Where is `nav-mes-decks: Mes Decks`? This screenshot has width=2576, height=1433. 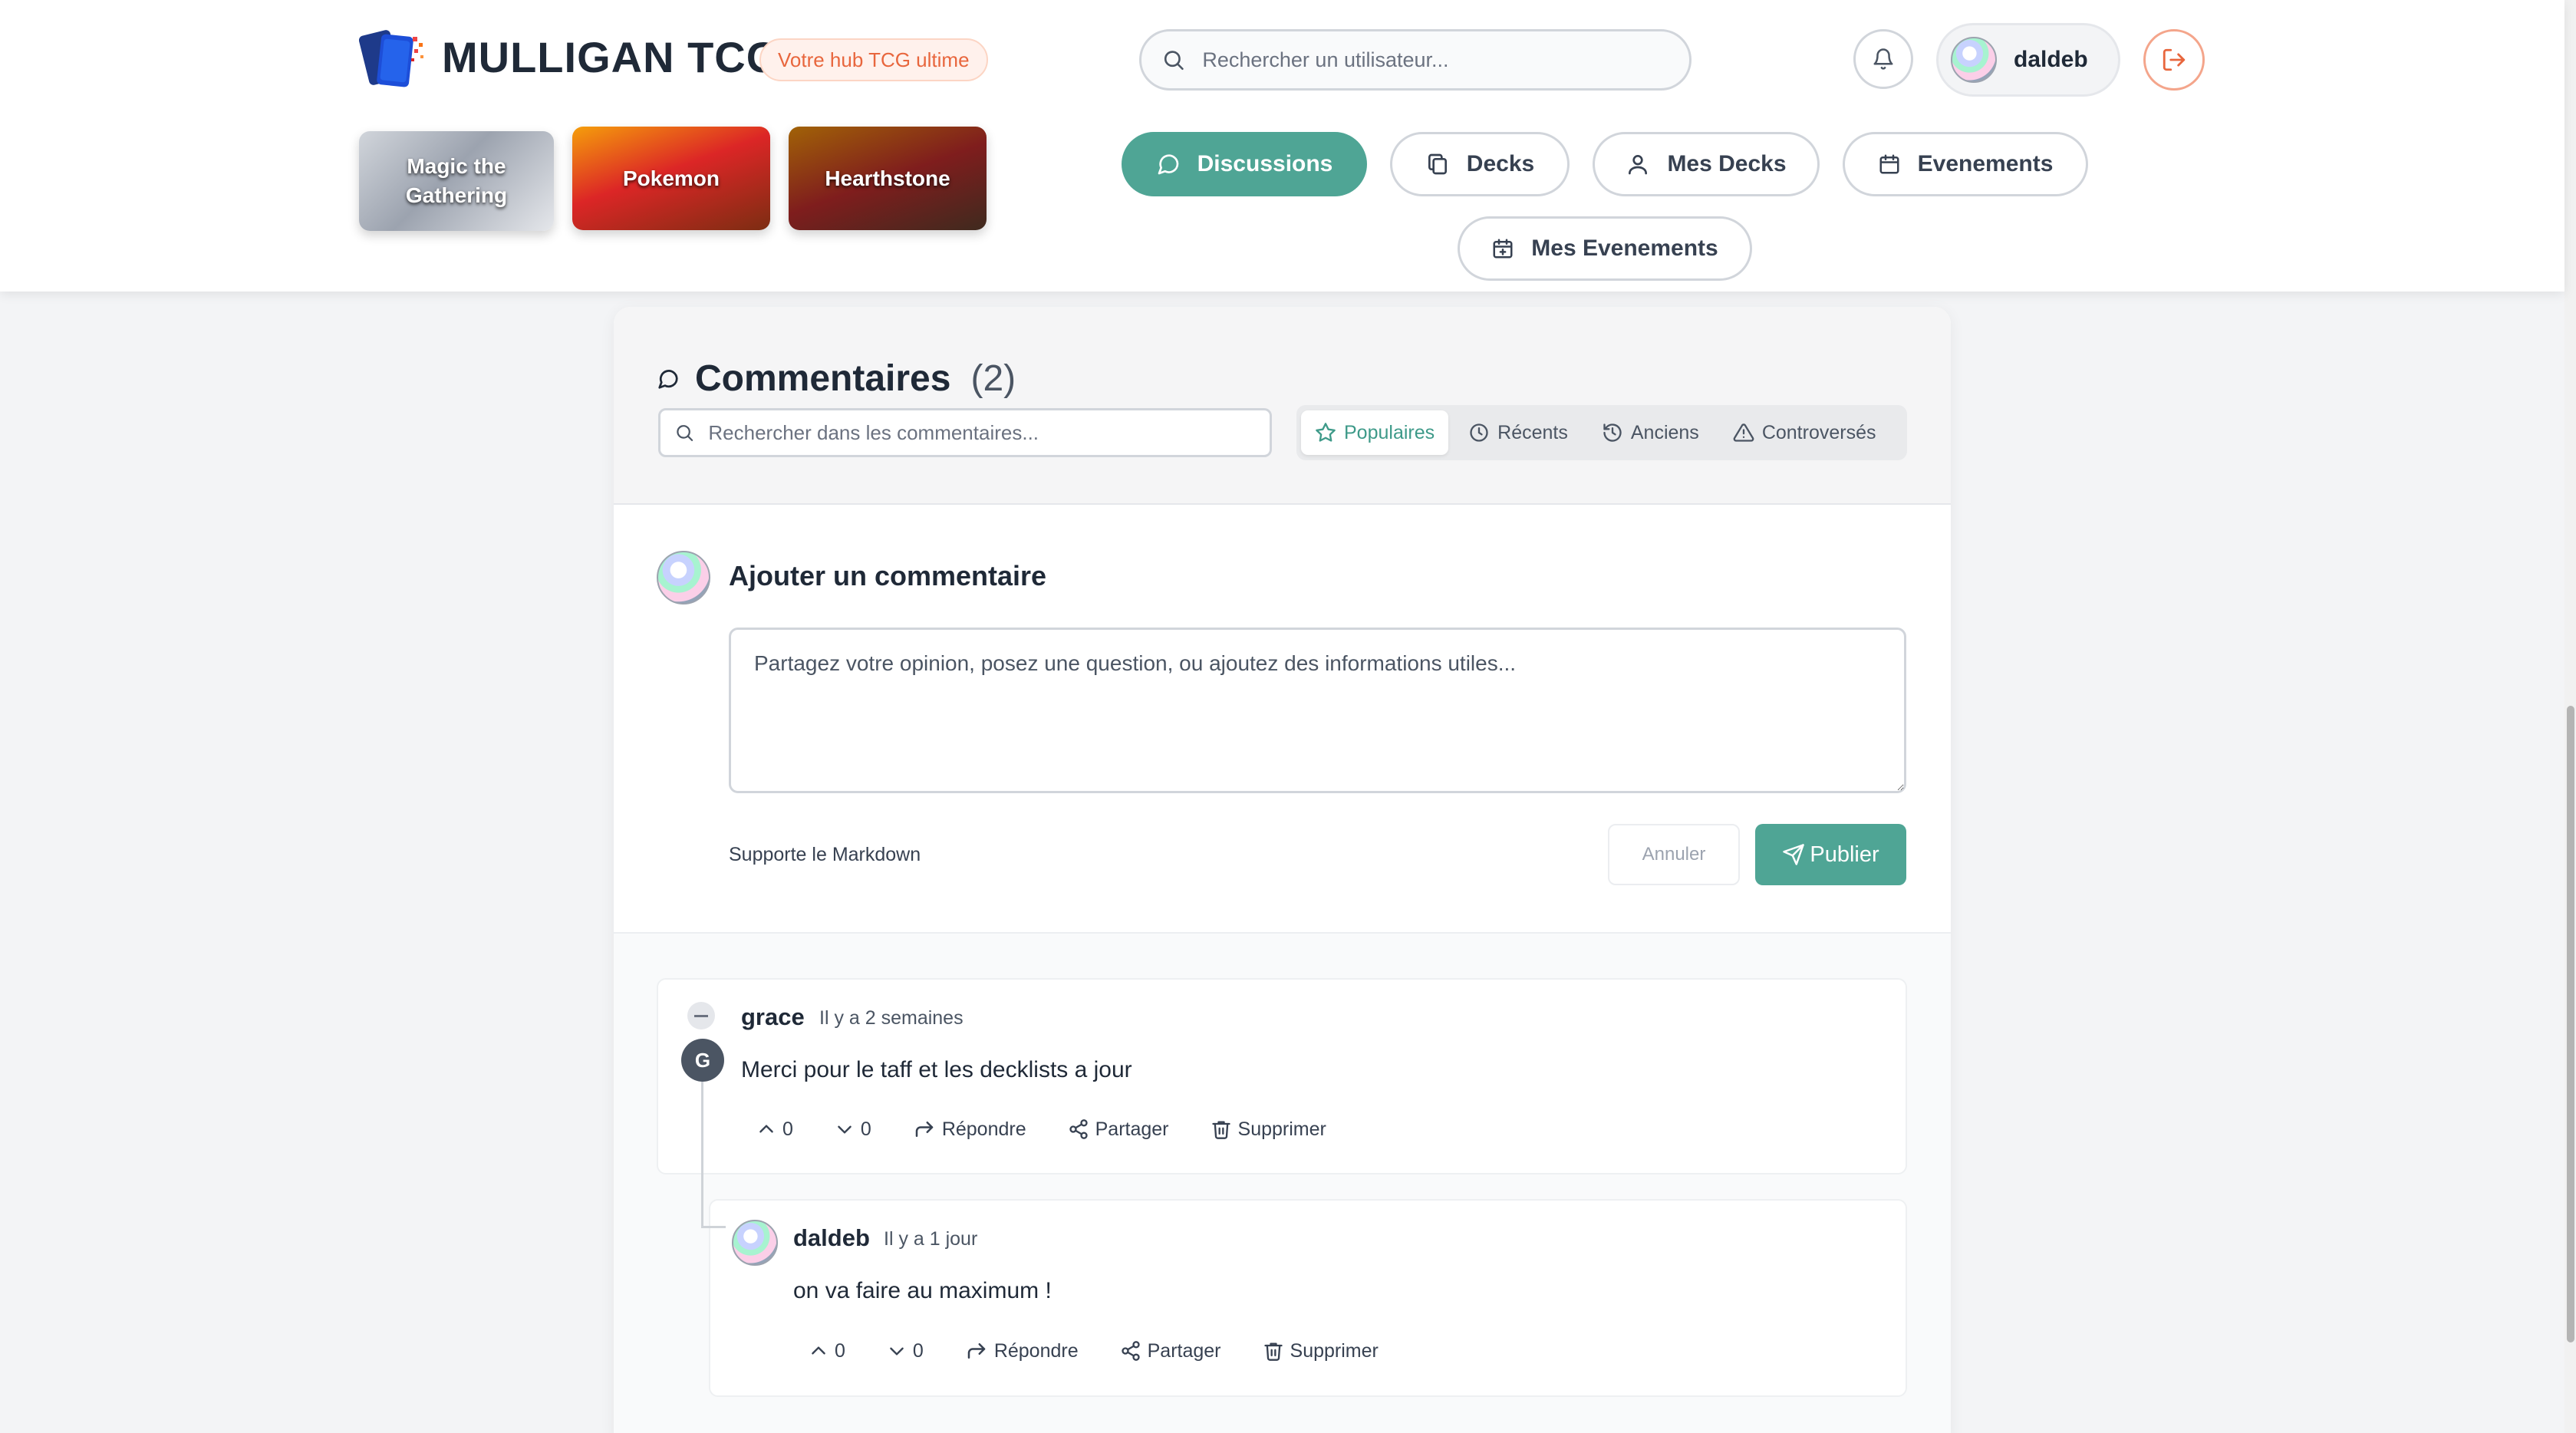
nav-mes-decks: Mes Decks is located at coordinates (1706, 164).